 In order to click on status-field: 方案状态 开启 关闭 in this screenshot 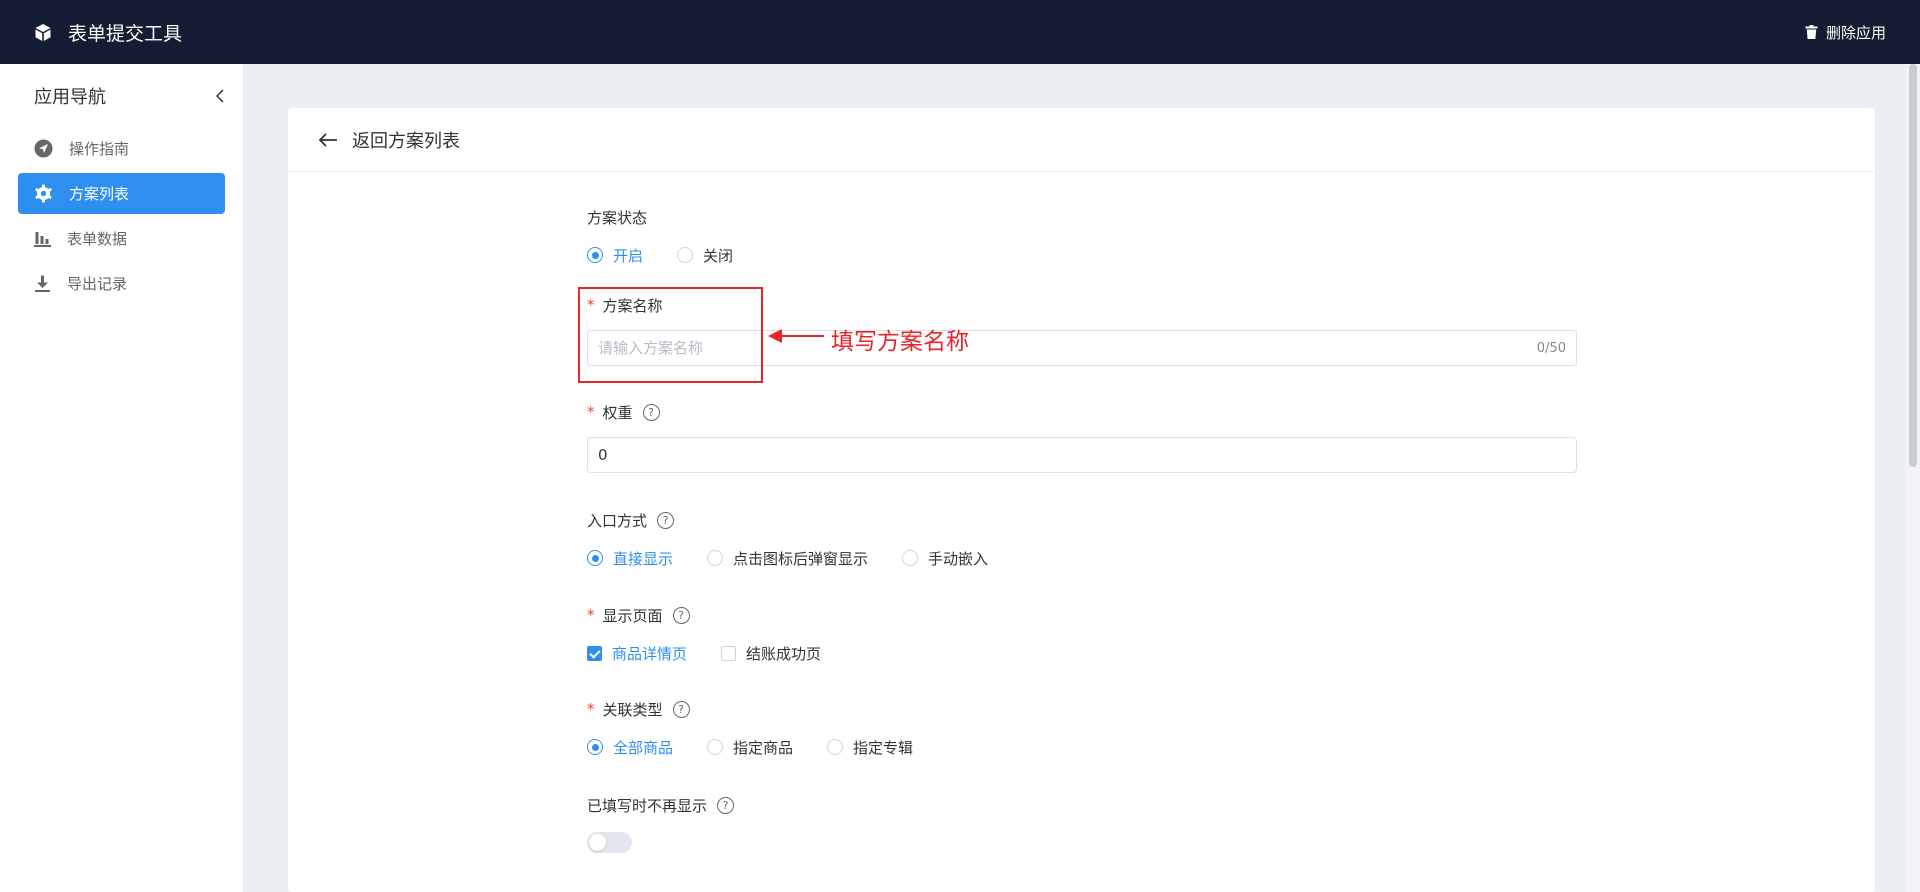, I will do `click(660, 236)`.